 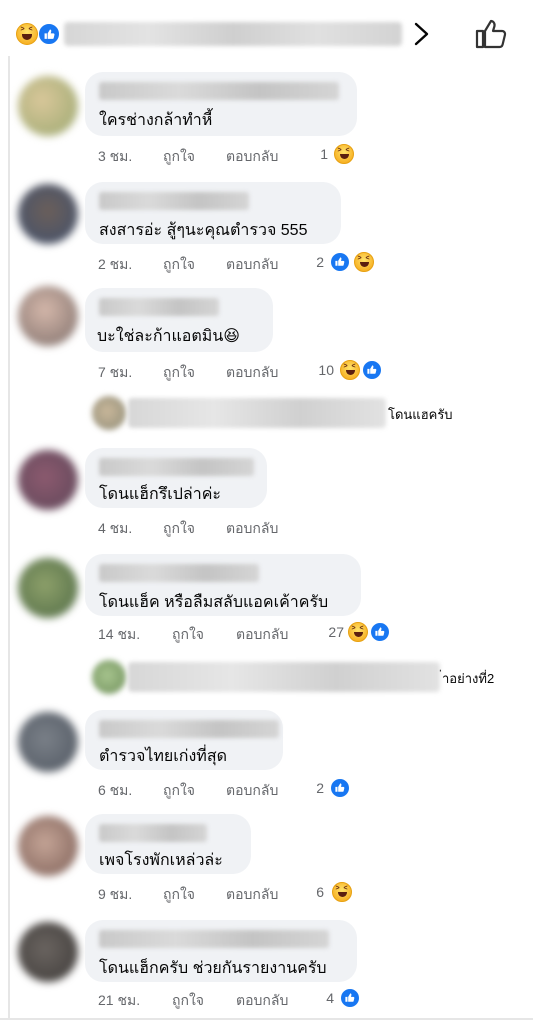 I want to click on reaction-count: 6, so click(x=311, y=892).